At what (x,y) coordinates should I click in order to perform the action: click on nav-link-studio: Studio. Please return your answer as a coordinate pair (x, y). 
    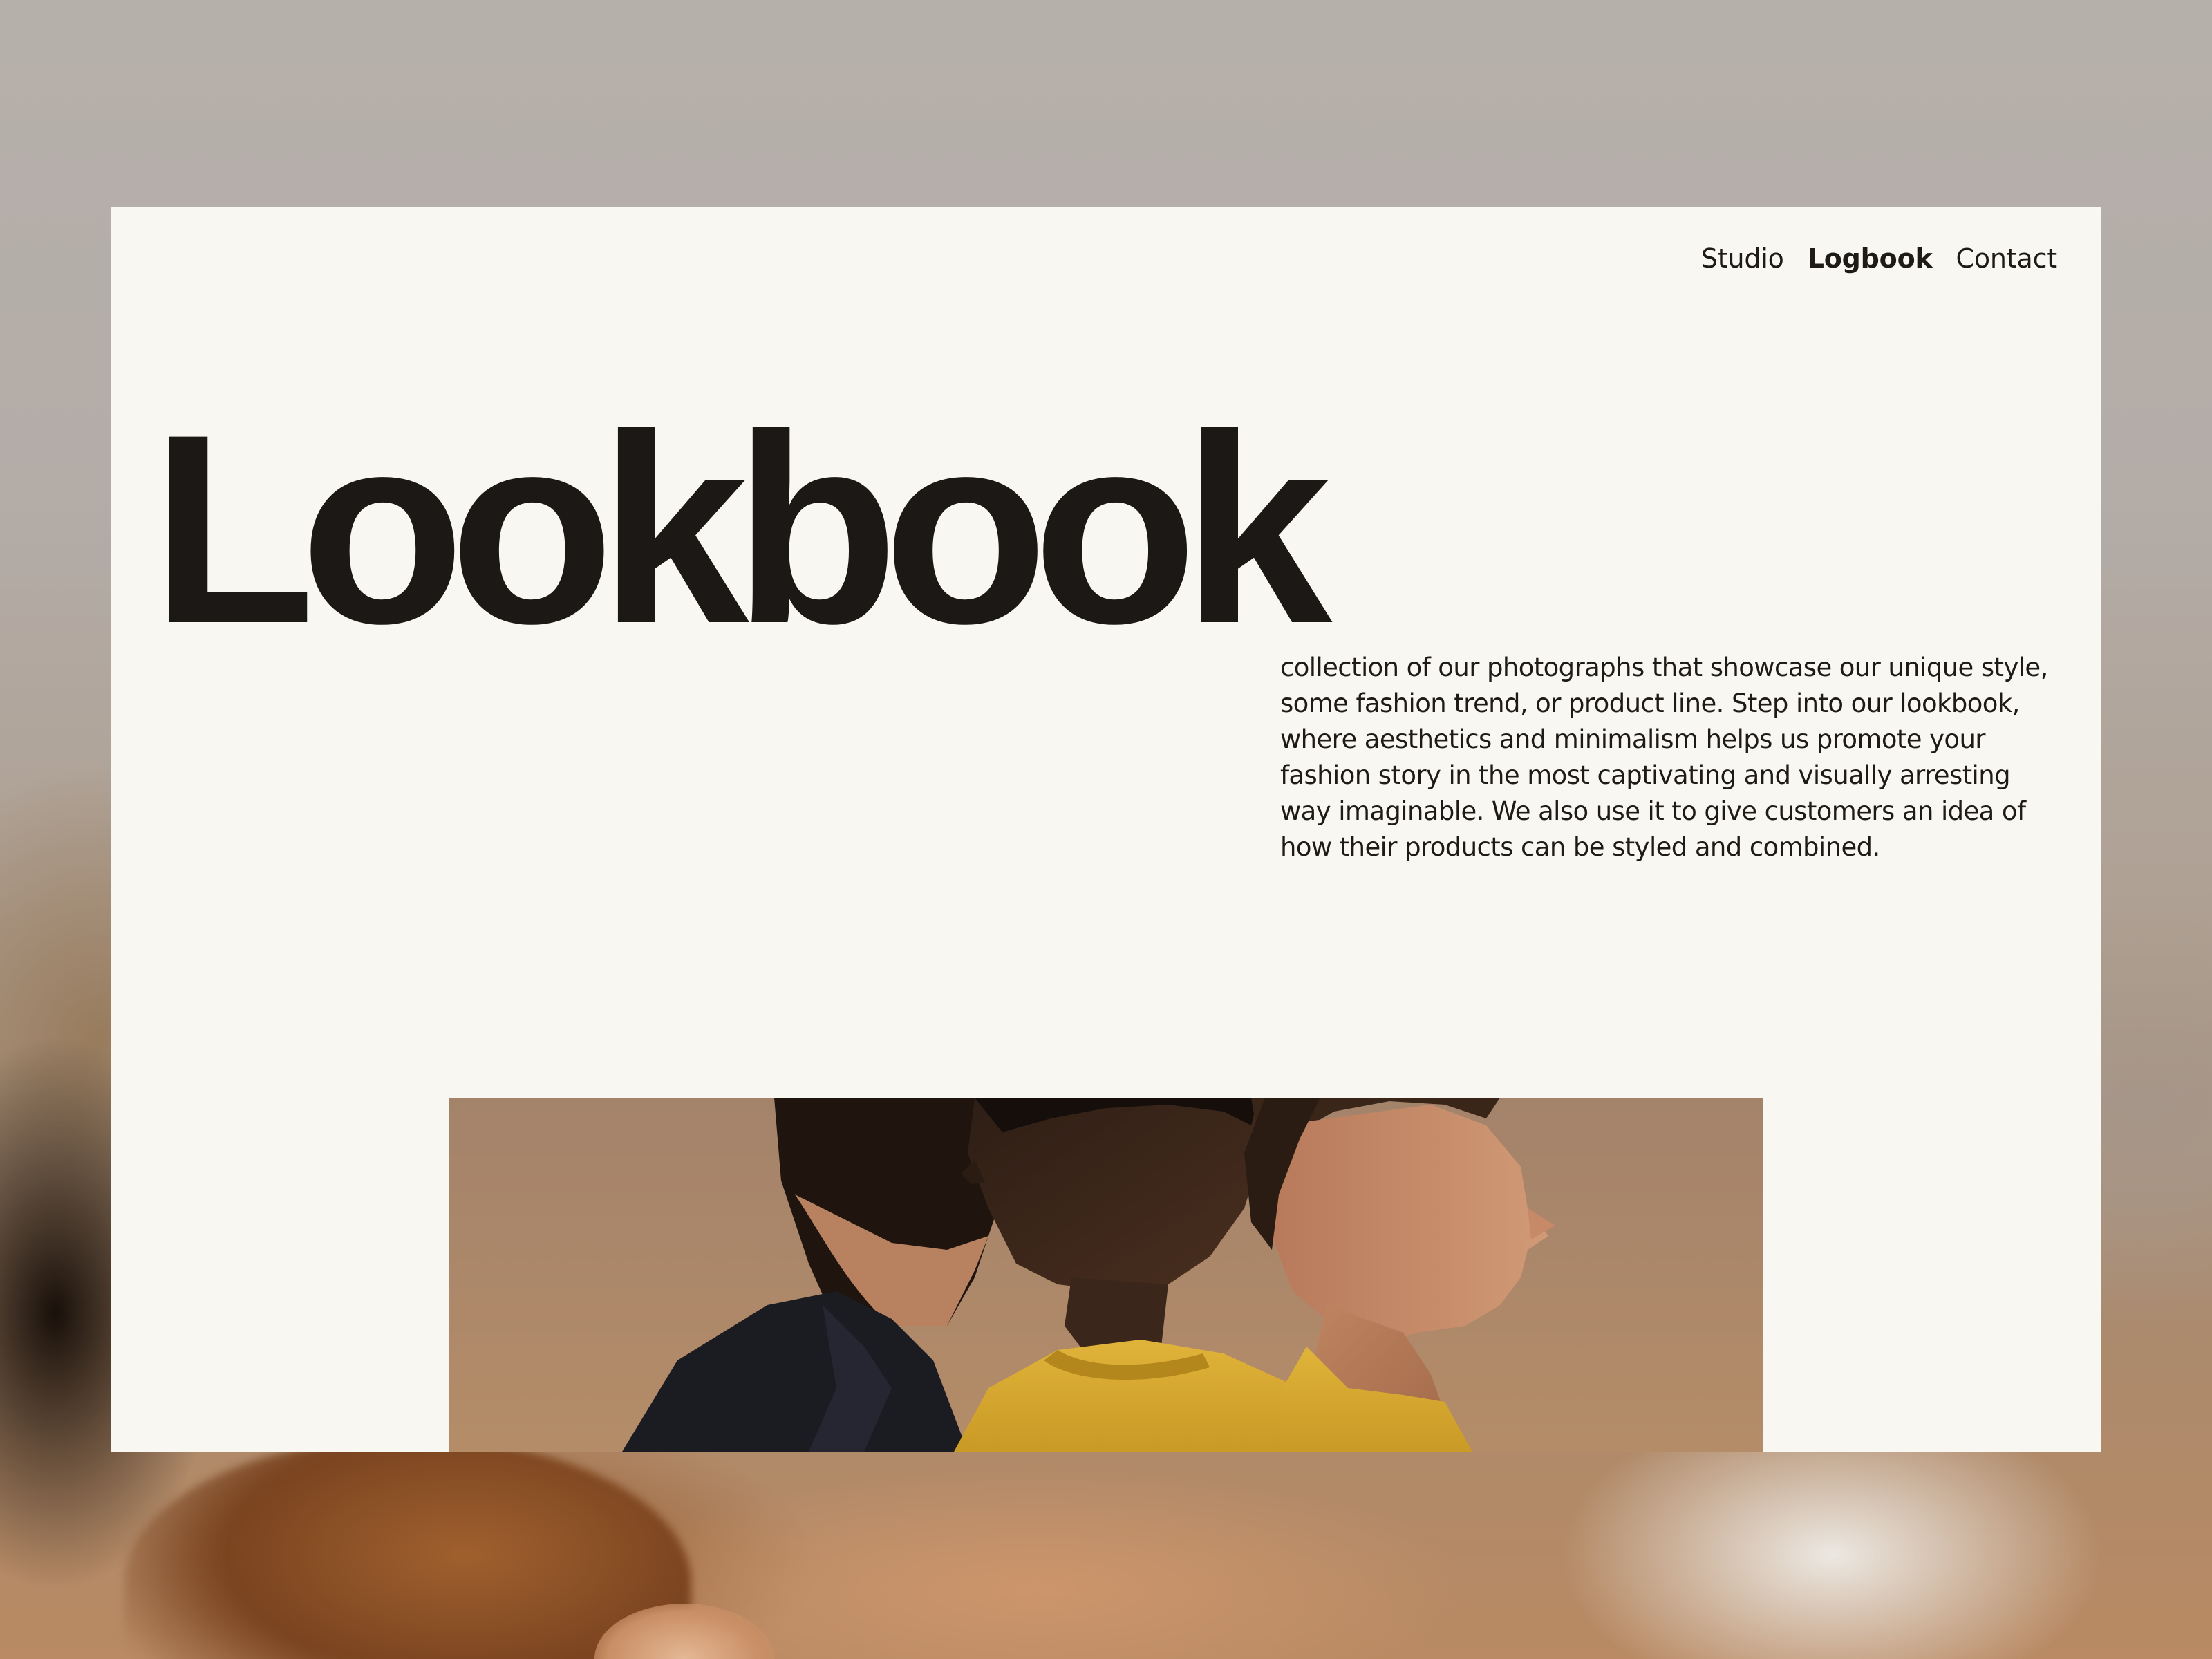
    Looking at the image, I should click on (1742, 258).